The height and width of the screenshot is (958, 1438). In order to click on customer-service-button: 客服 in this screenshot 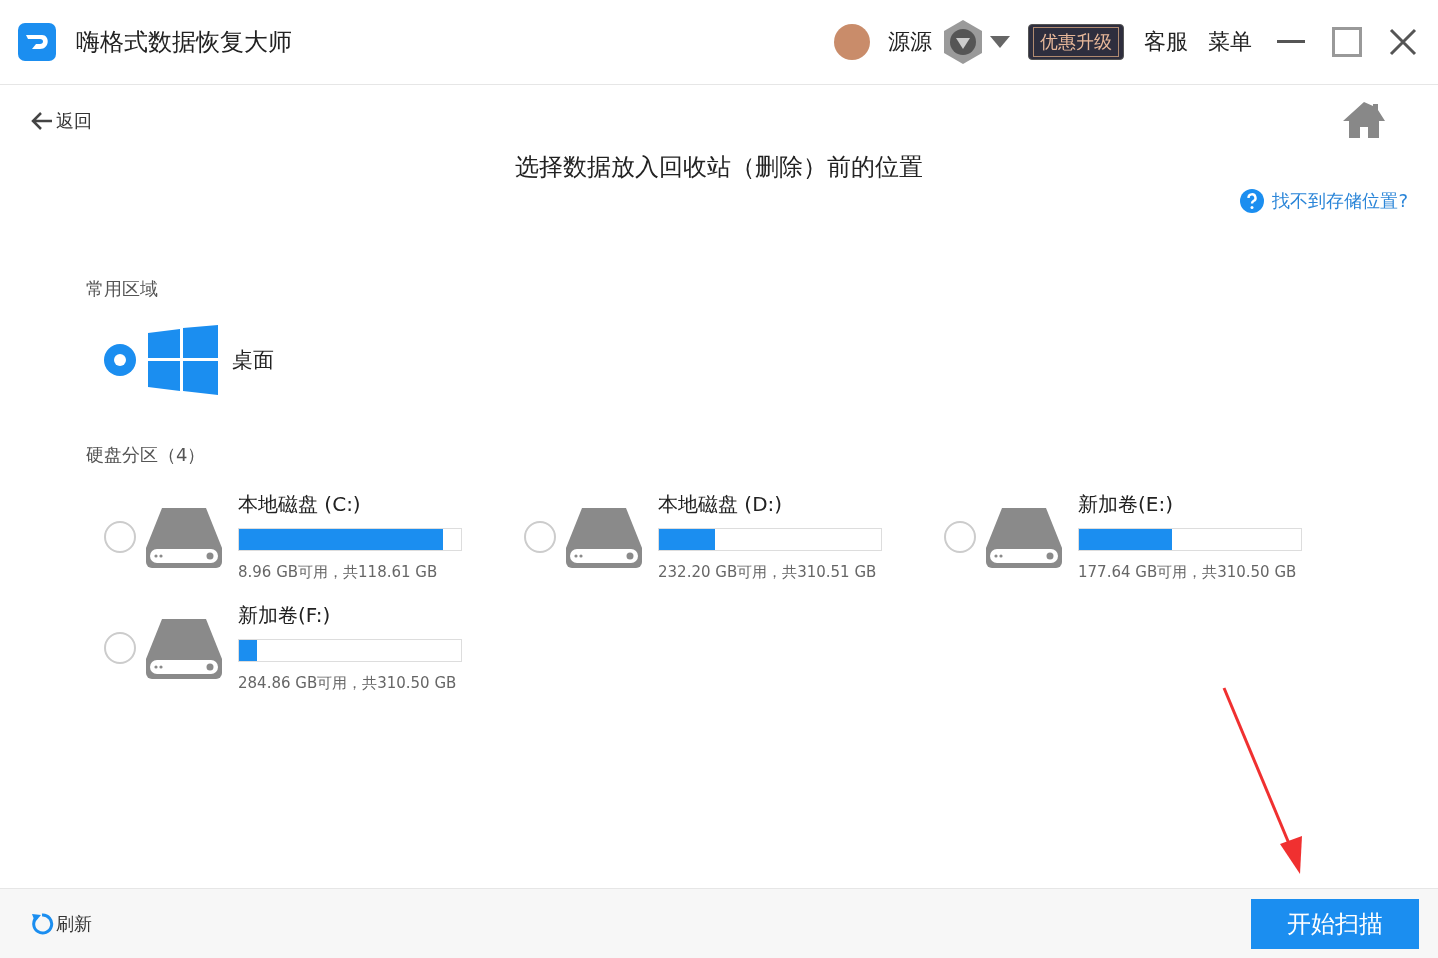, I will do `click(1166, 42)`.